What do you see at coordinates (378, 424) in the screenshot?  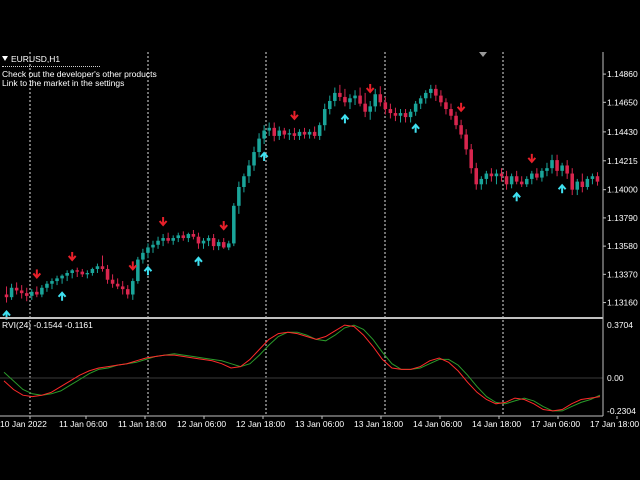 I see `time-tick-label: 13 Jan 18:00` at bounding box center [378, 424].